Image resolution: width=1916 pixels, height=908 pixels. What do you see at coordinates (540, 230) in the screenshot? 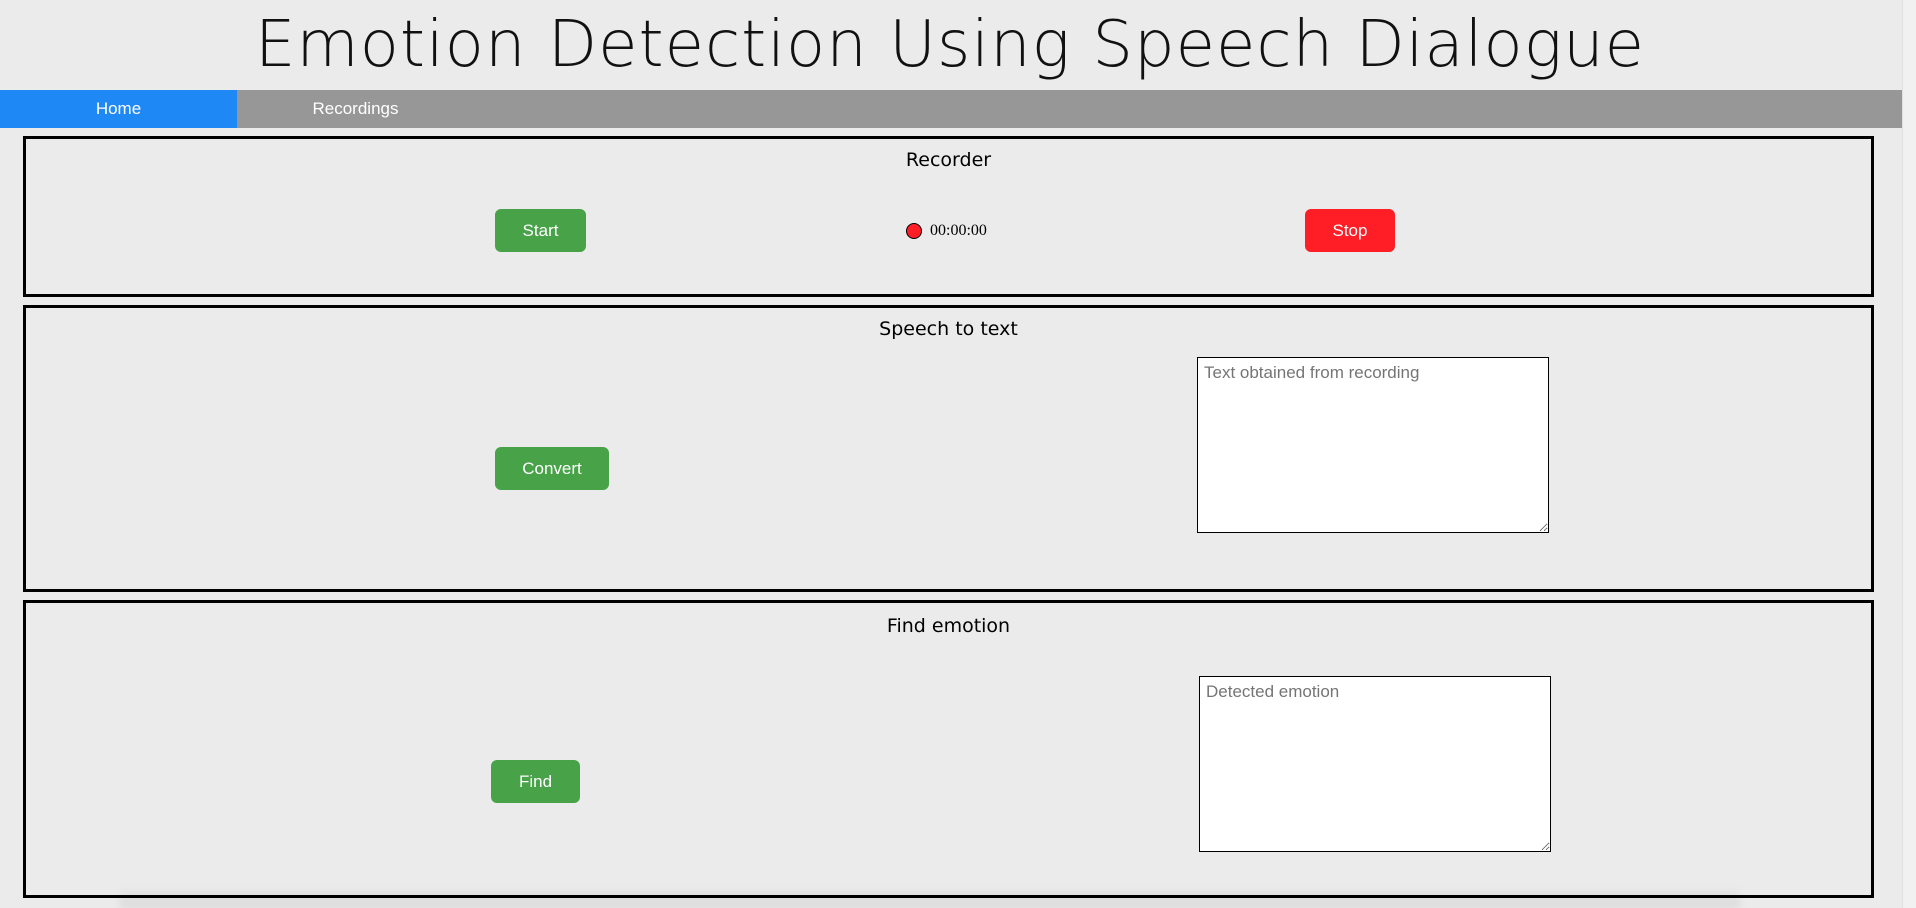
I see `start-button: Start` at bounding box center [540, 230].